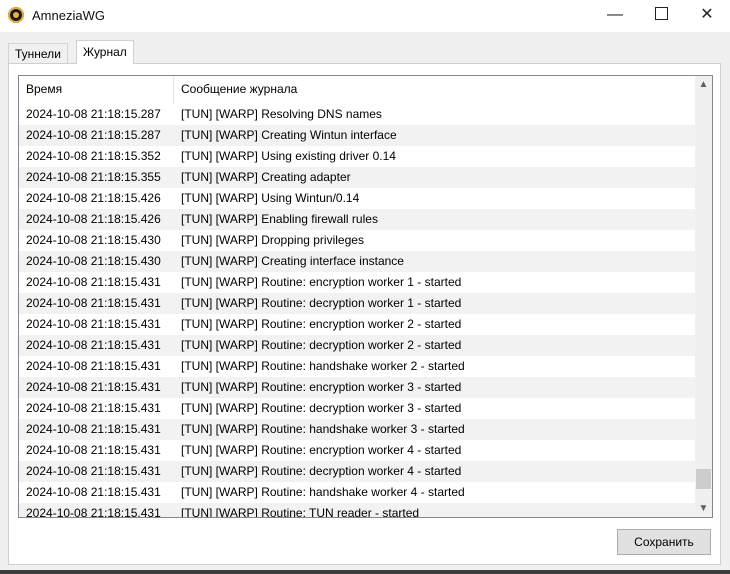 Image resolution: width=730 pixels, height=574 pixels. I want to click on maximize-icon, so click(661, 14).